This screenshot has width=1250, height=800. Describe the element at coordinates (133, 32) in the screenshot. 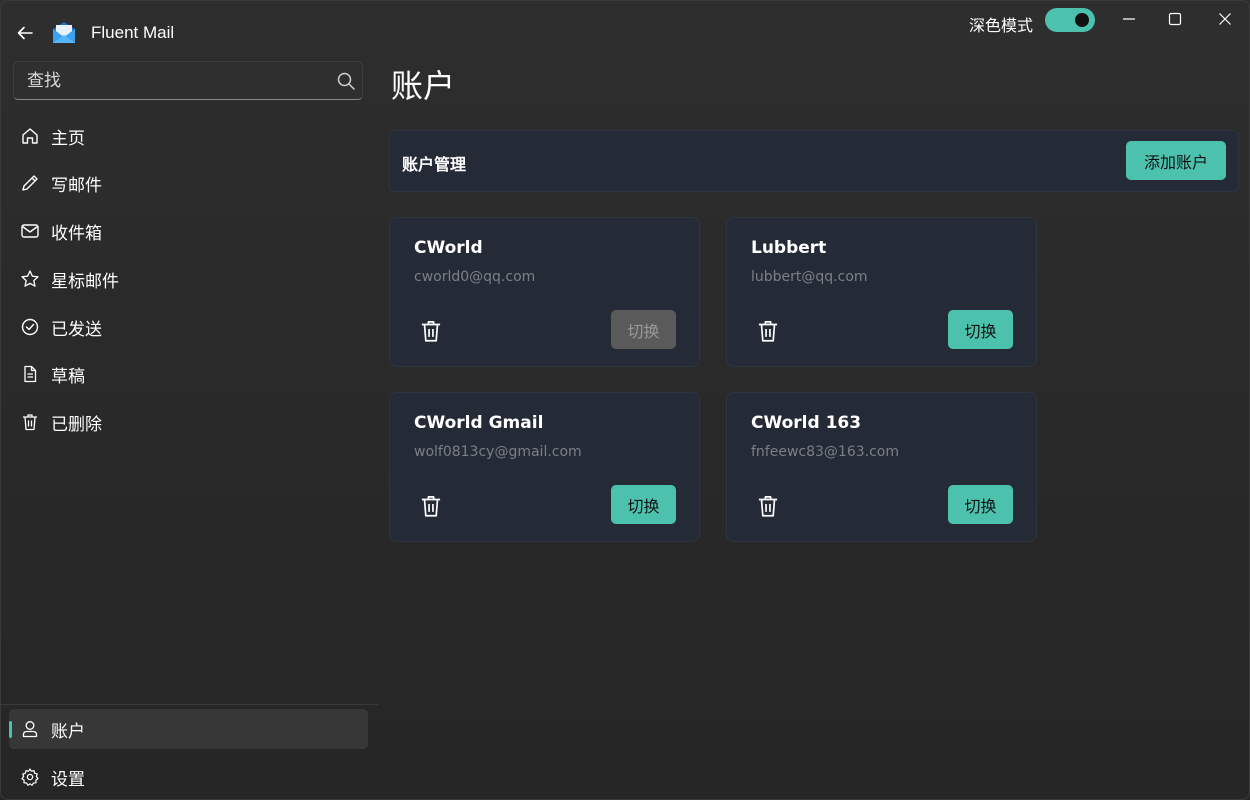

I see `app-title: Fluent Mail` at that location.